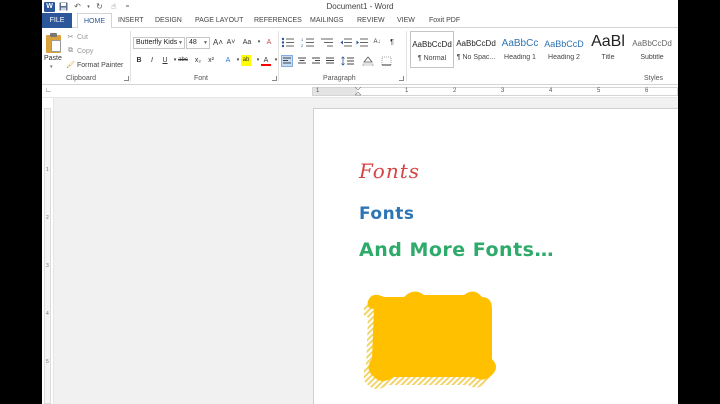 The height and width of the screenshot is (404, 720). What do you see at coordinates (47, 256) in the screenshot?
I see `vertical-ruler-track: 1 2 3 4 5` at bounding box center [47, 256].